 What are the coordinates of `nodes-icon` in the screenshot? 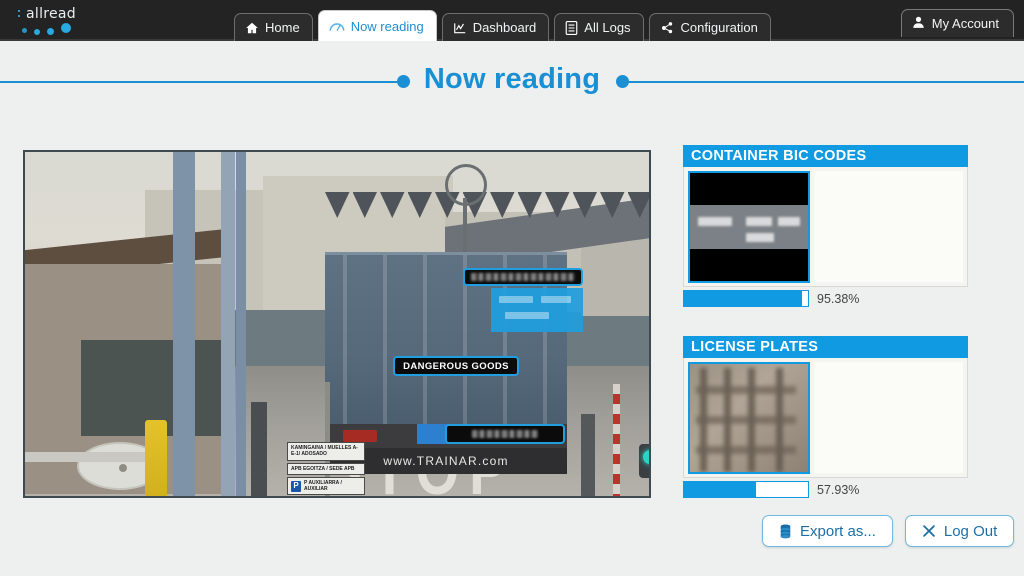 It's located at (667, 28).